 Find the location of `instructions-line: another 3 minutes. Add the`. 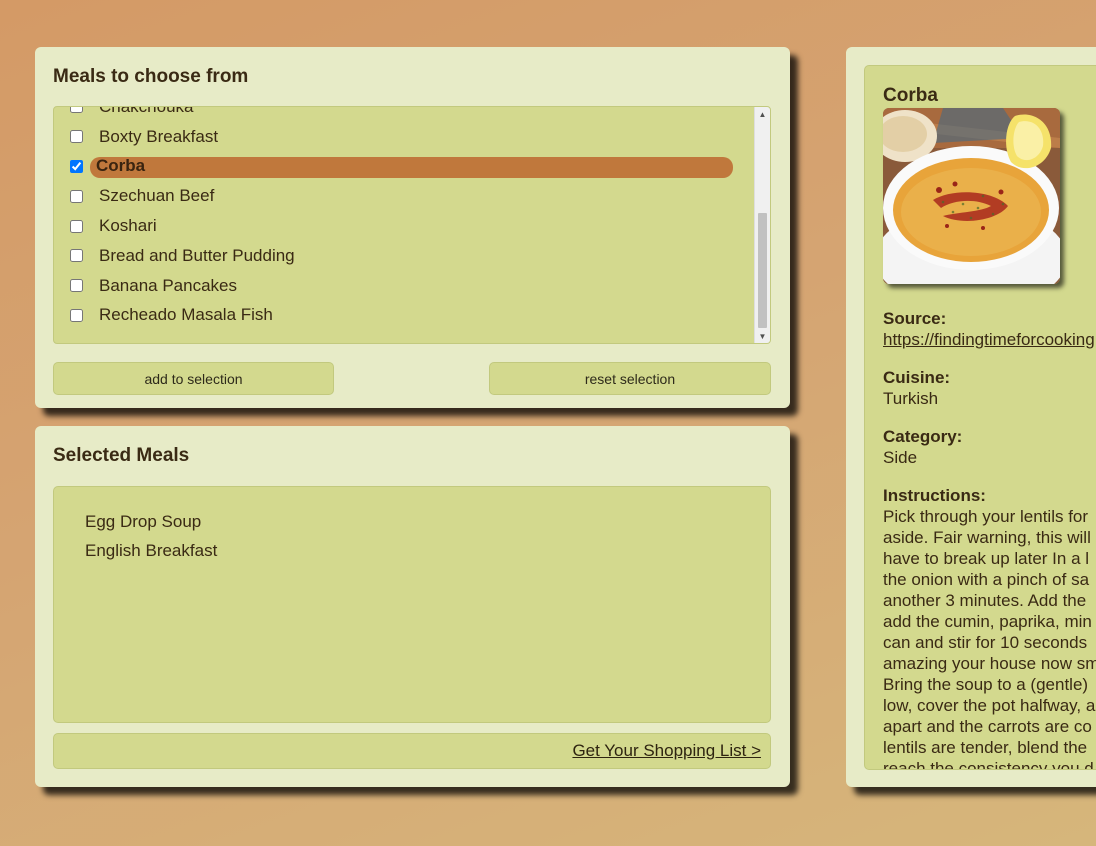

instructions-line: another 3 minutes. Add the is located at coordinates (985, 600).